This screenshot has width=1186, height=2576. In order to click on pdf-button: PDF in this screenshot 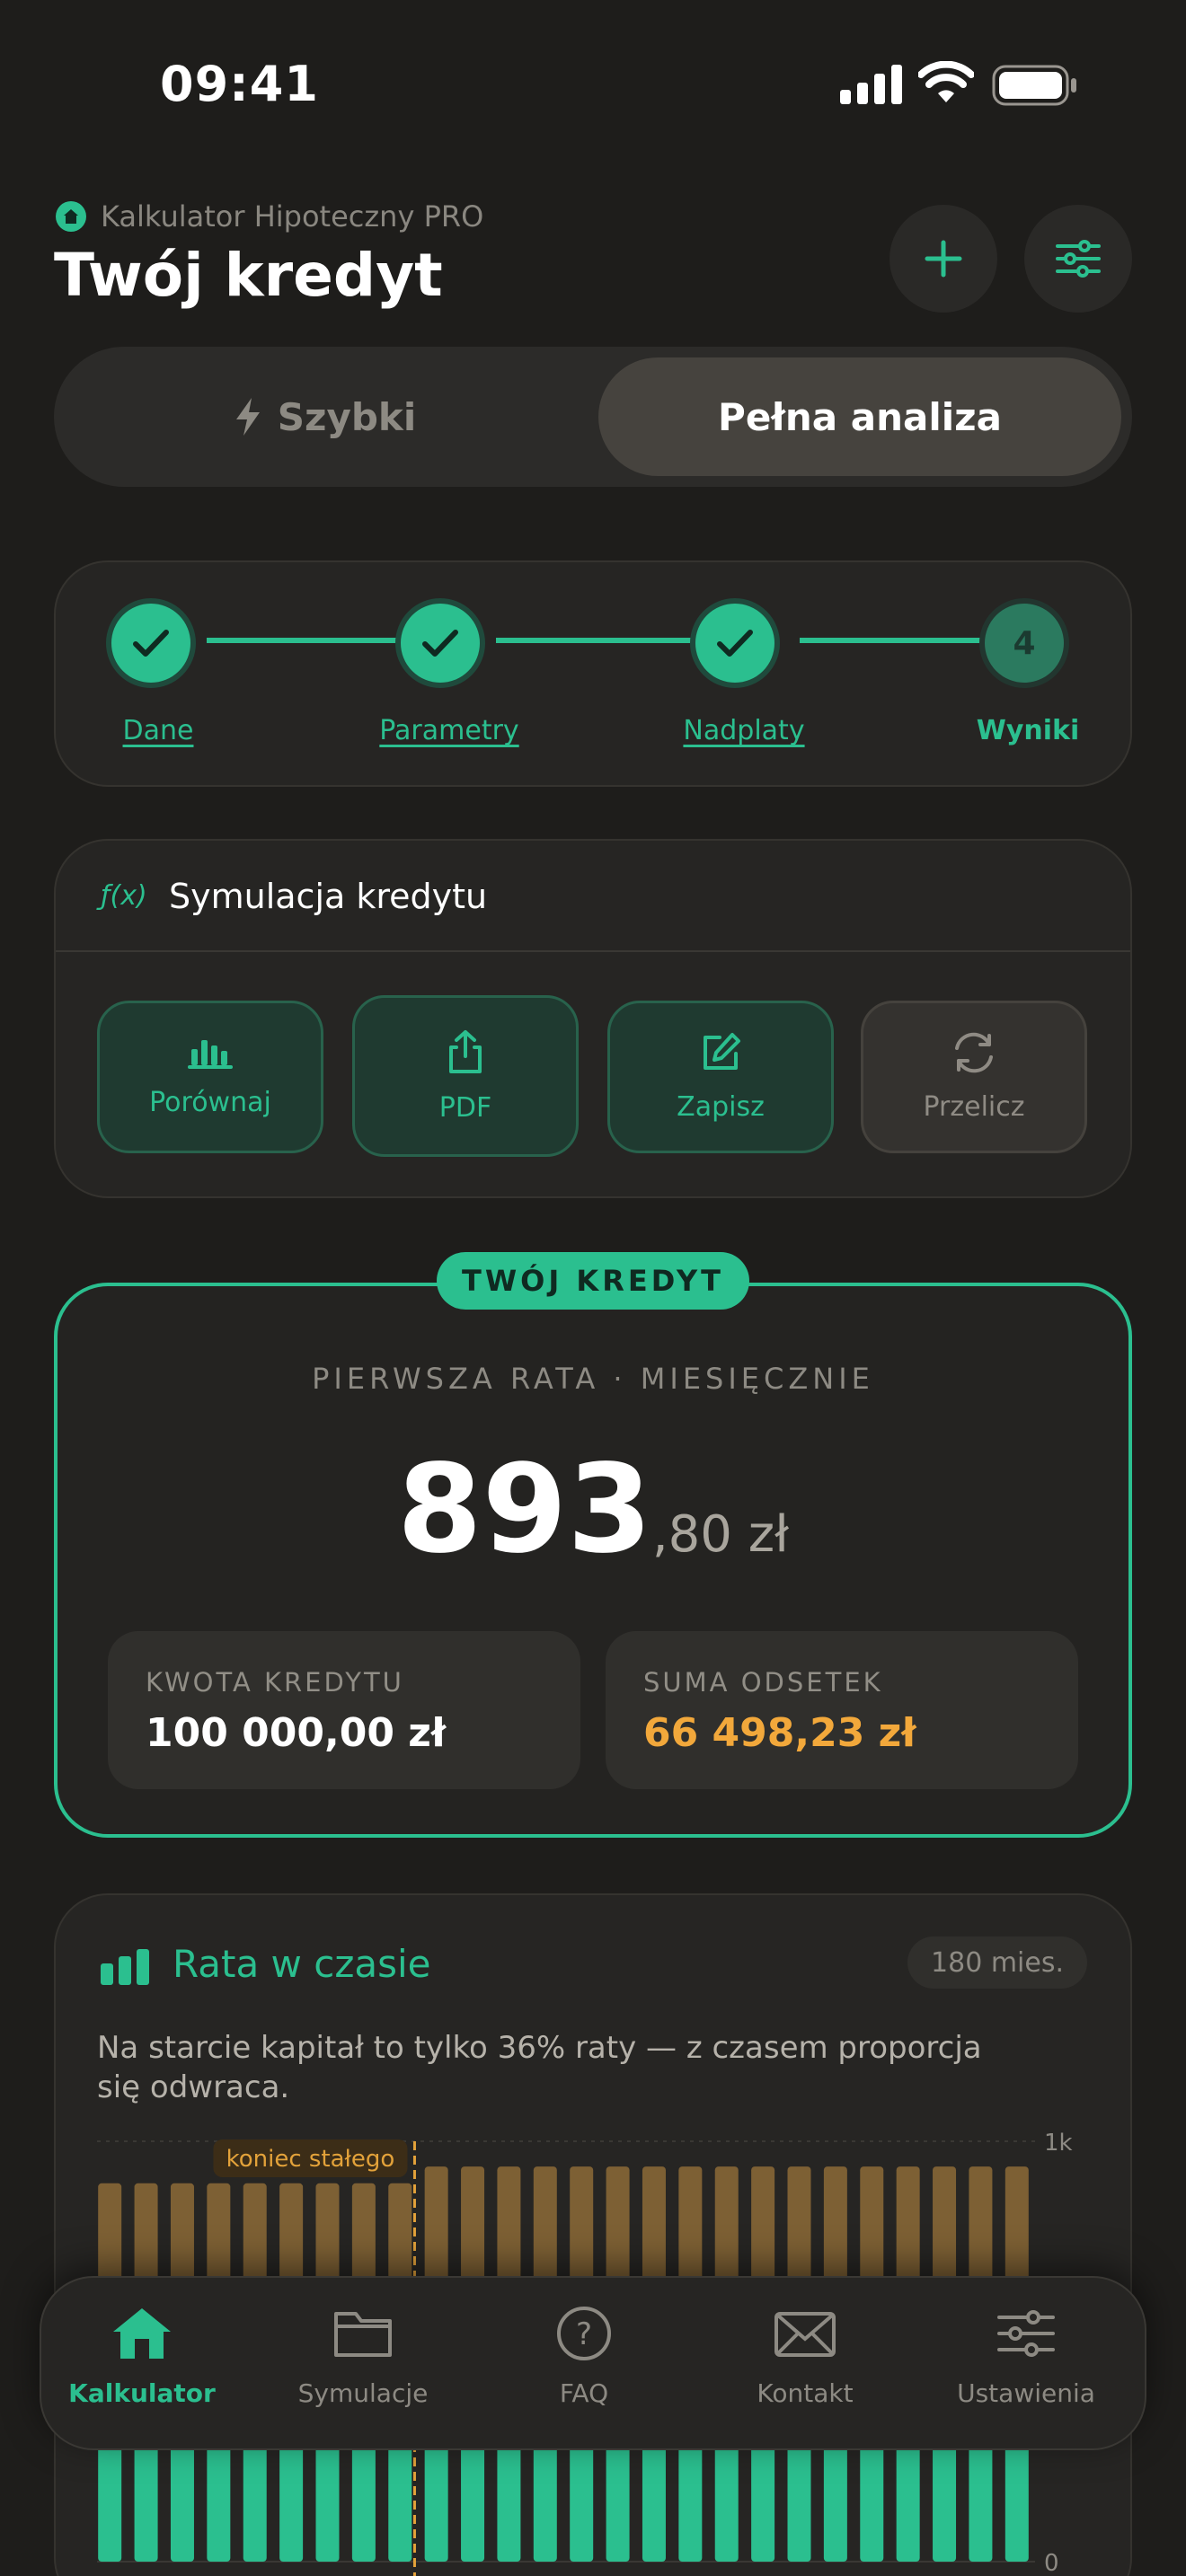, I will do `click(465, 1076)`.